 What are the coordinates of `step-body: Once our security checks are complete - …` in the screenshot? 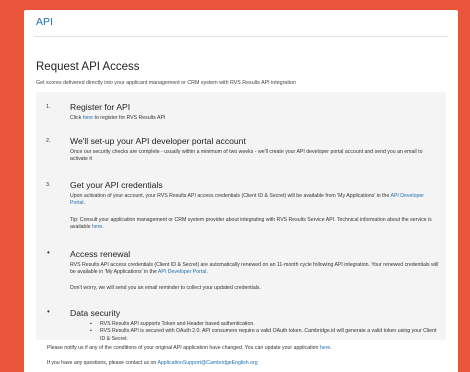 It's located at (246, 156).